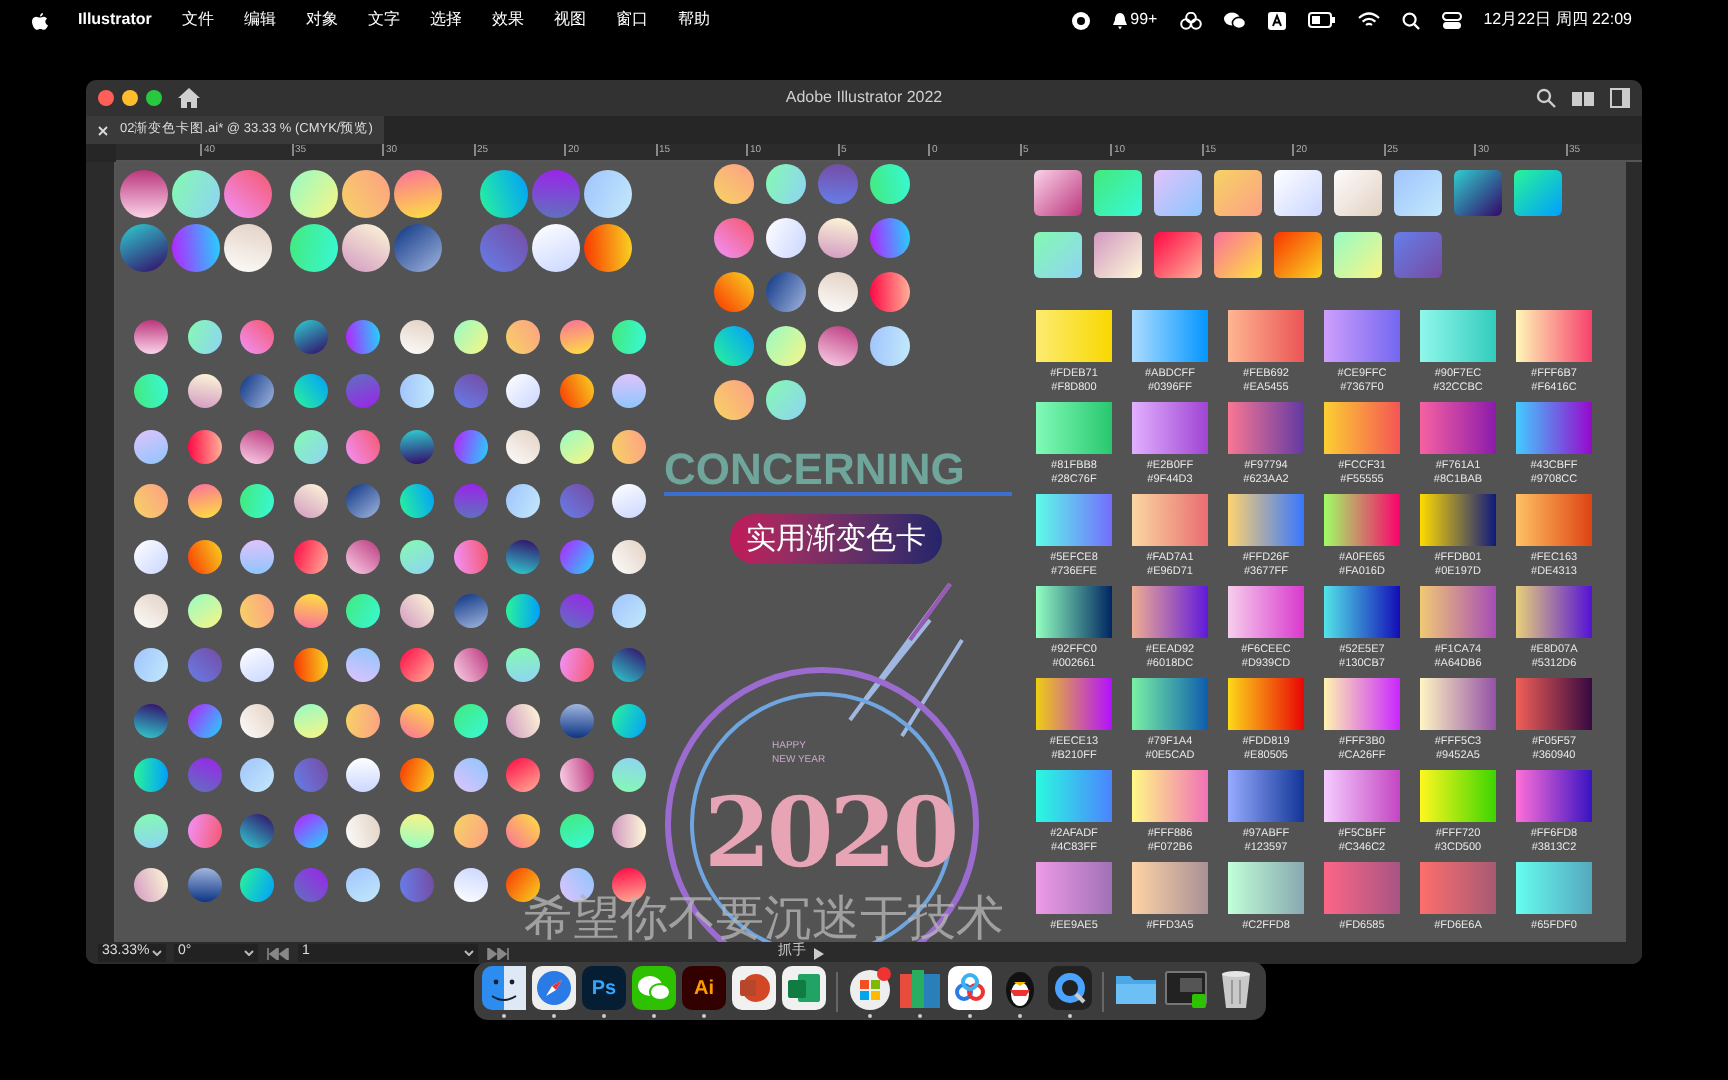 The image size is (1728, 1080). I want to click on ai-app-icon: Ai, so click(704, 988).